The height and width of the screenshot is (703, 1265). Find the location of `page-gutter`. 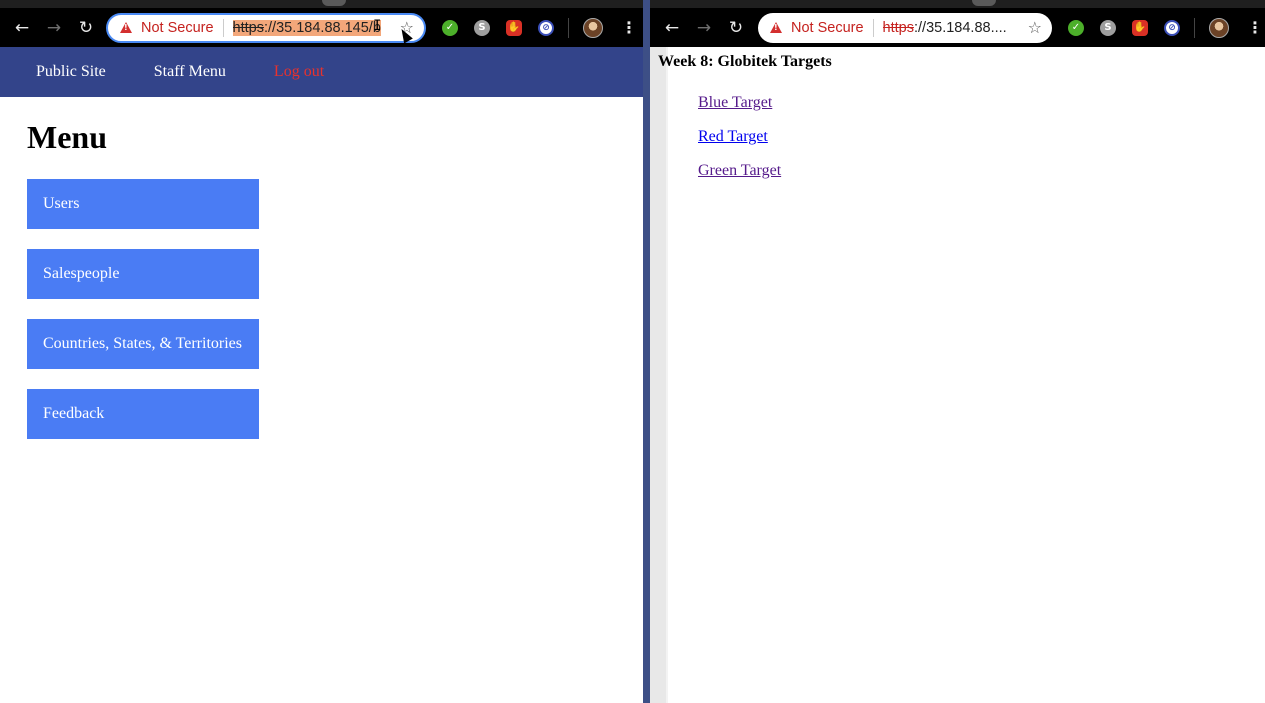

page-gutter is located at coordinates (658, 375).